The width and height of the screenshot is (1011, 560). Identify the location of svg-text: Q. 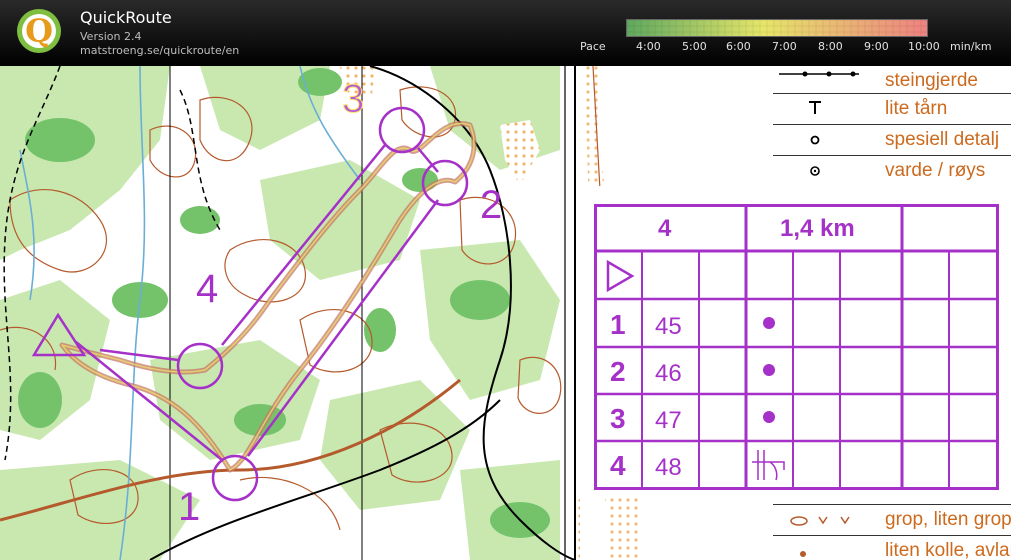
(39, 31).